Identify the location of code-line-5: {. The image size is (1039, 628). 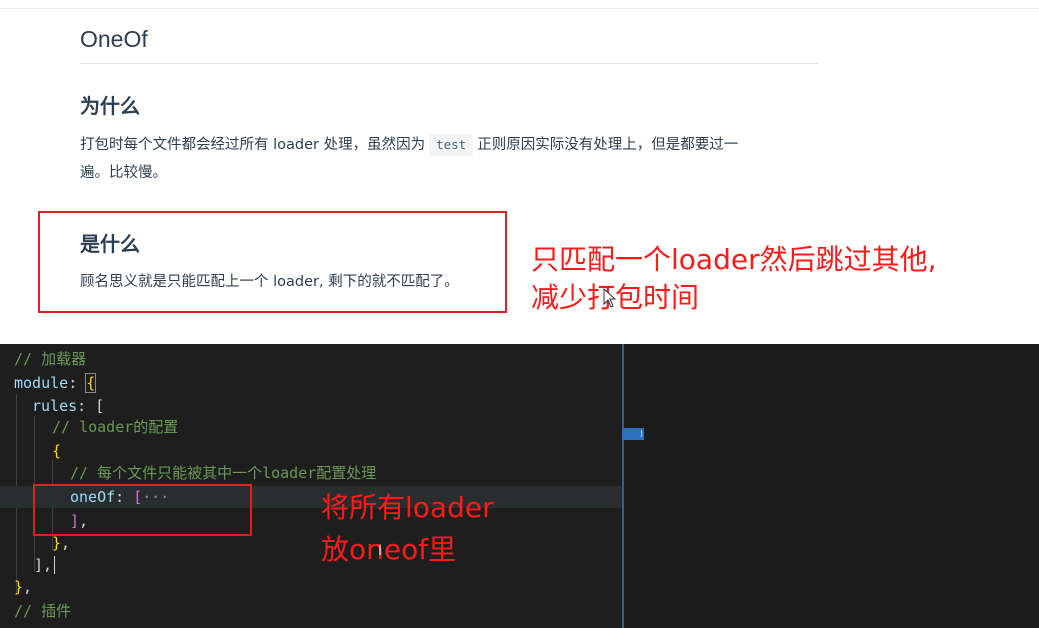
(312, 451).